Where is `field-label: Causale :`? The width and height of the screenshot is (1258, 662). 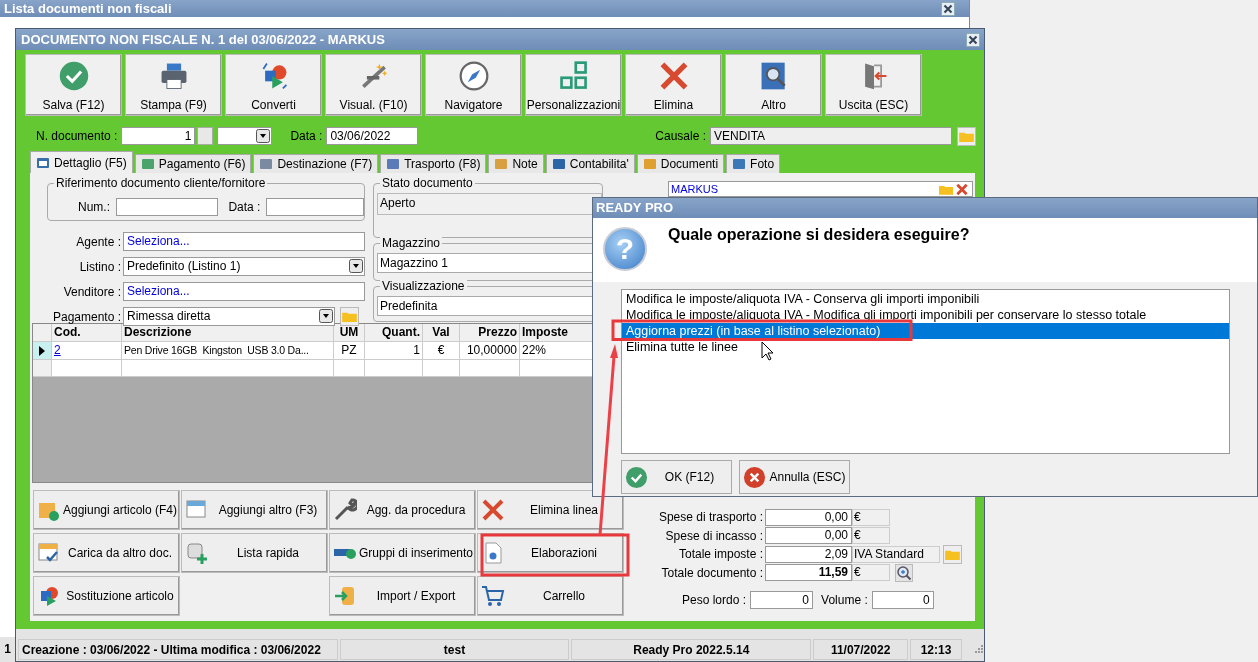 field-label: Causale : is located at coordinates (680, 136).